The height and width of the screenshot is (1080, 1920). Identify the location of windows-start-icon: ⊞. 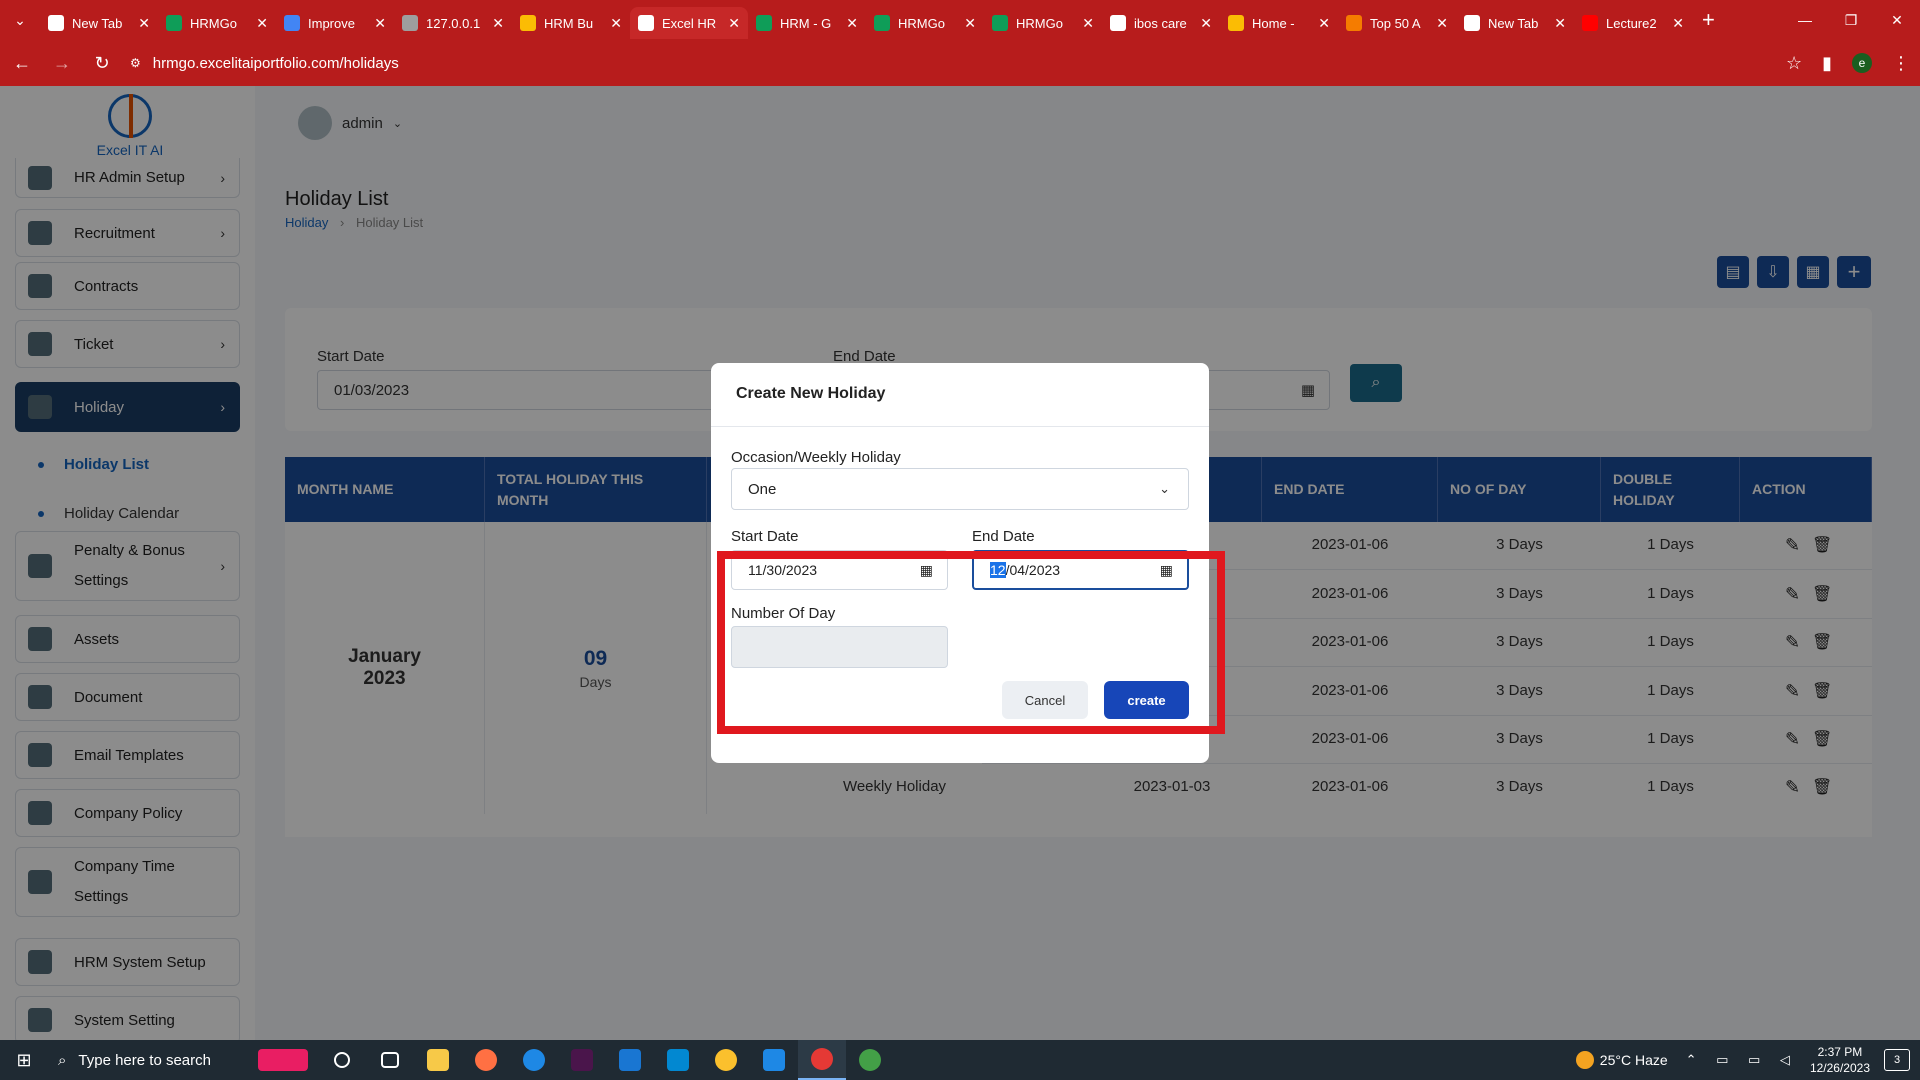
(24, 1060).